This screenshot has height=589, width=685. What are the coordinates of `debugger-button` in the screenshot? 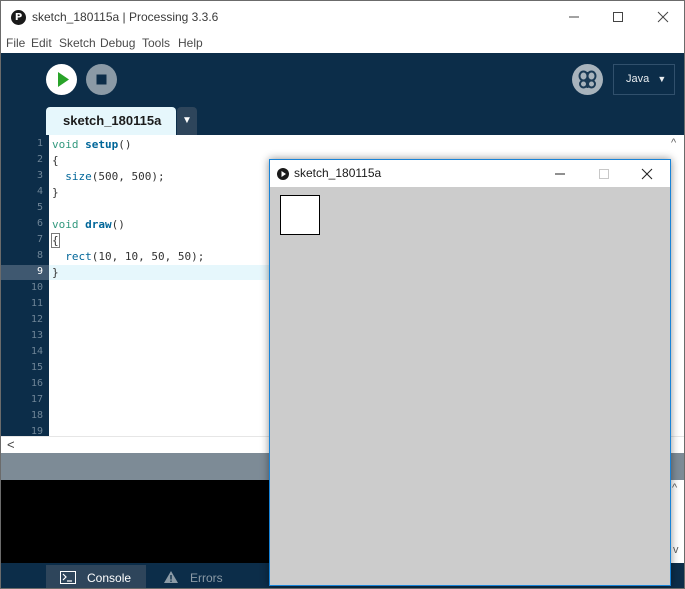 It's located at (587, 79).